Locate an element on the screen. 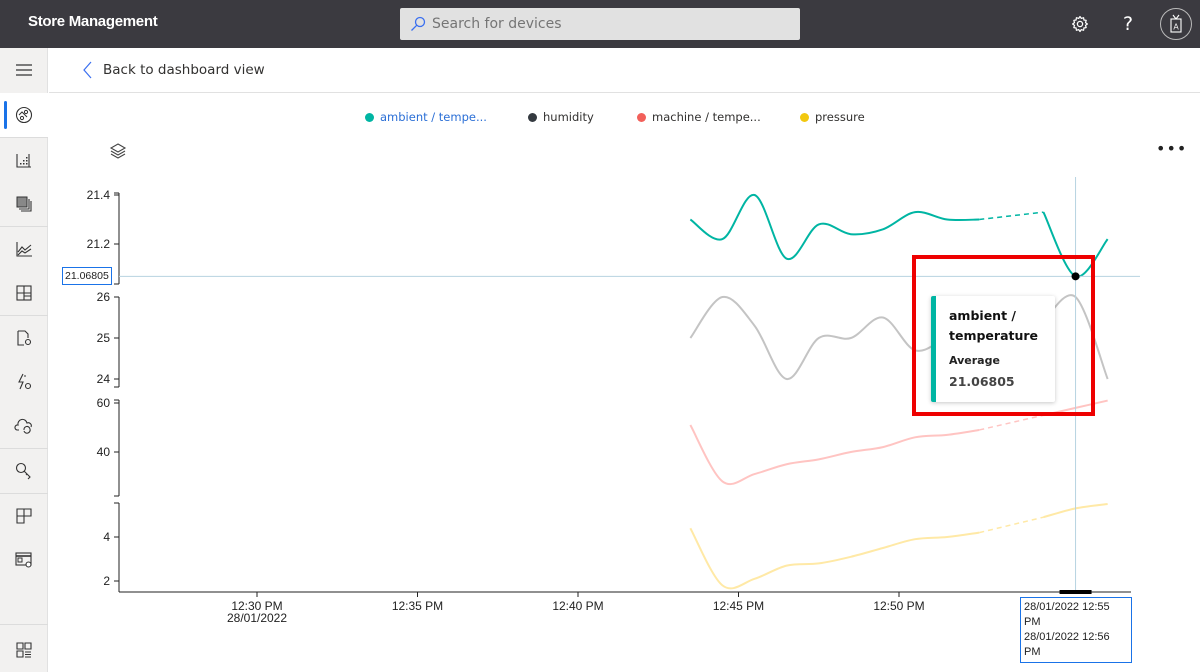 This screenshot has width=1200, height=672. tooltip-value: 21.06805 is located at coordinates (982, 381).